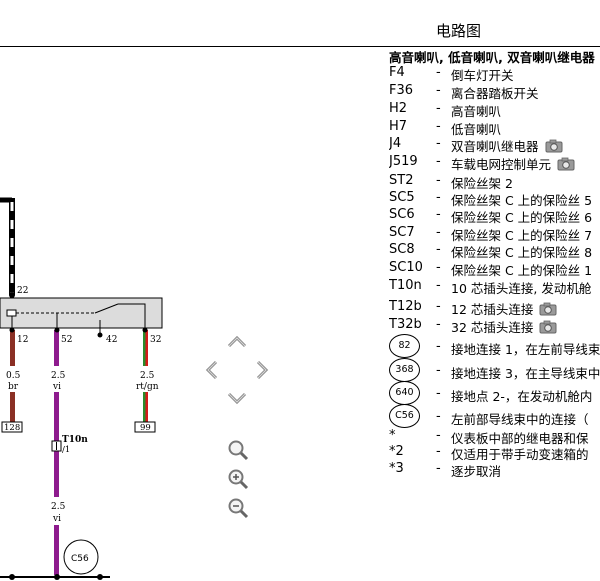  What do you see at coordinates (238, 479) in the screenshot?
I see `zoom-in-icon` at bounding box center [238, 479].